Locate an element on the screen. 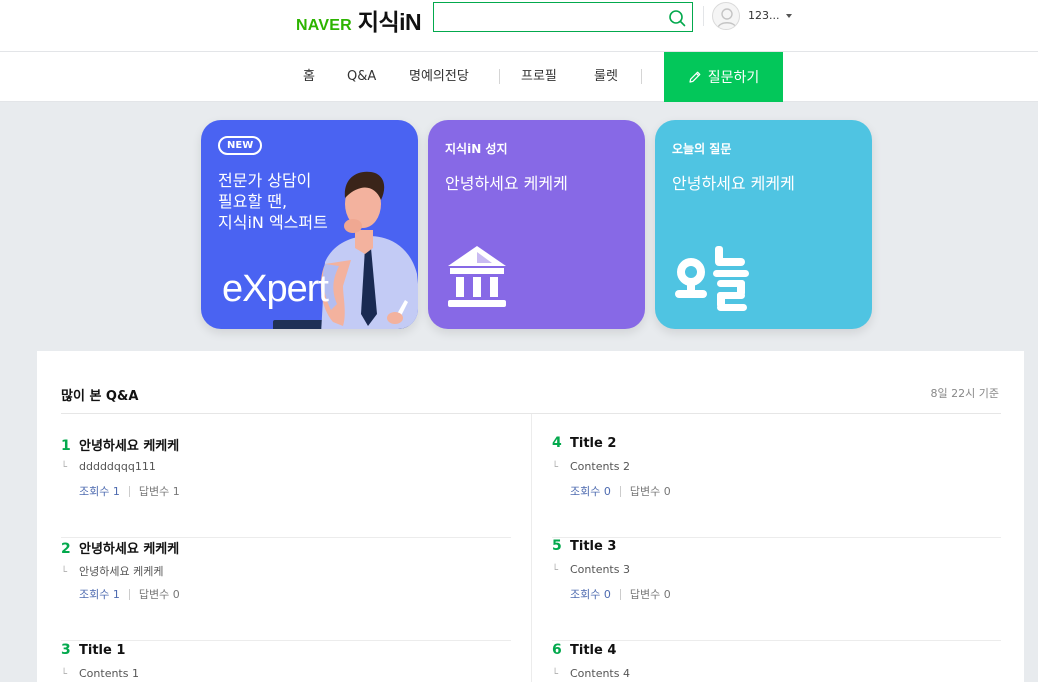  popular-qna-title: 많이 본 Q&A is located at coordinates (100, 396).